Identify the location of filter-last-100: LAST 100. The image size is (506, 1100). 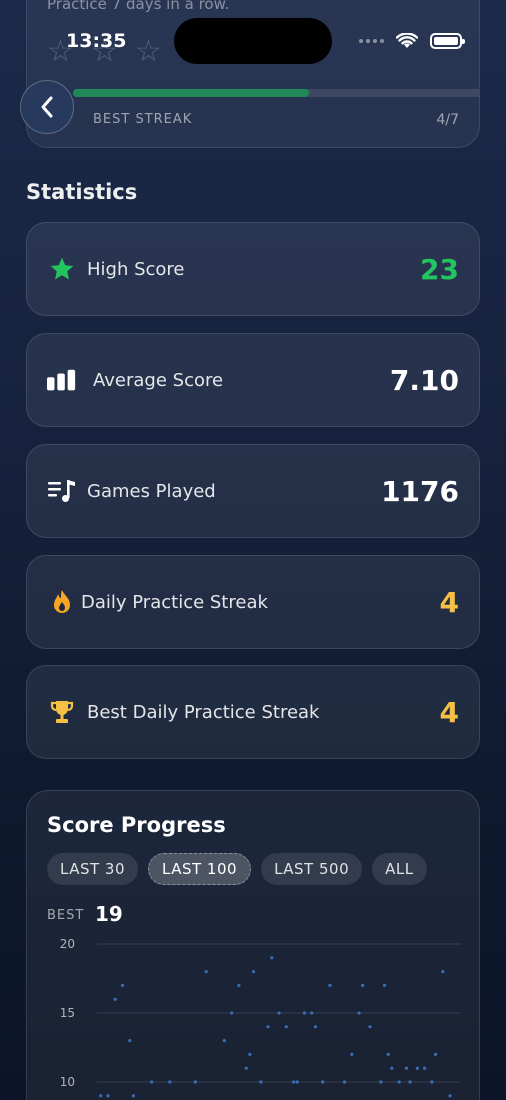
(200, 869).